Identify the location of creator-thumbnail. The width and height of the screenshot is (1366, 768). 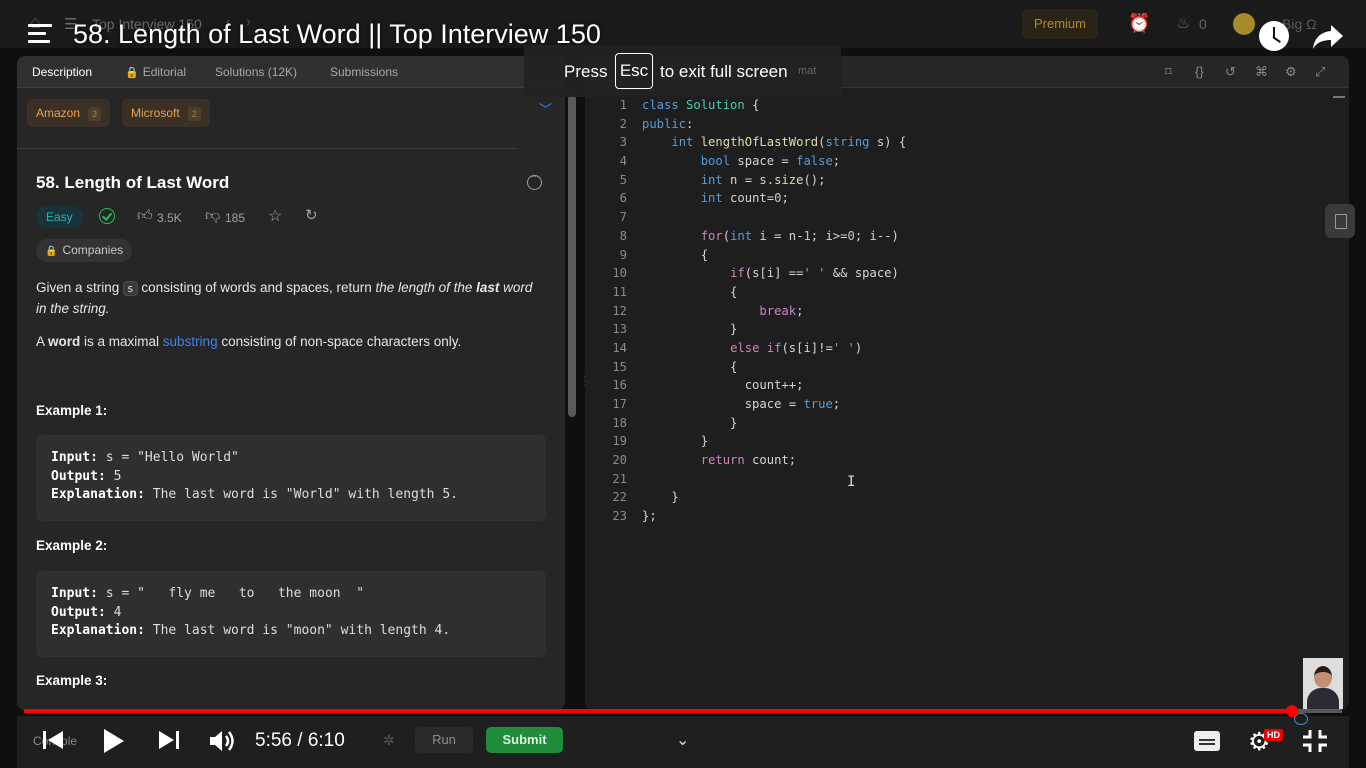
(1323, 683).